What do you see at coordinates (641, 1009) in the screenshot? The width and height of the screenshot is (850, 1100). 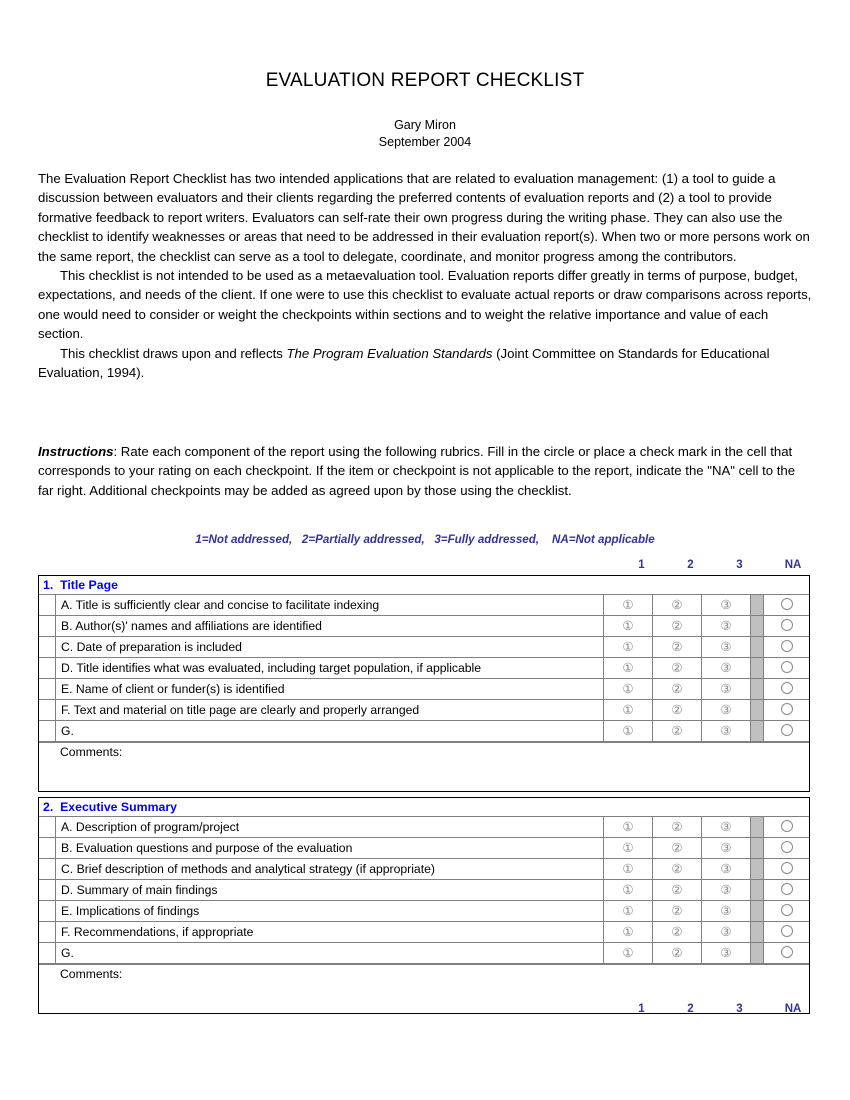 I see `scale-footer-1: 1` at bounding box center [641, 1009].